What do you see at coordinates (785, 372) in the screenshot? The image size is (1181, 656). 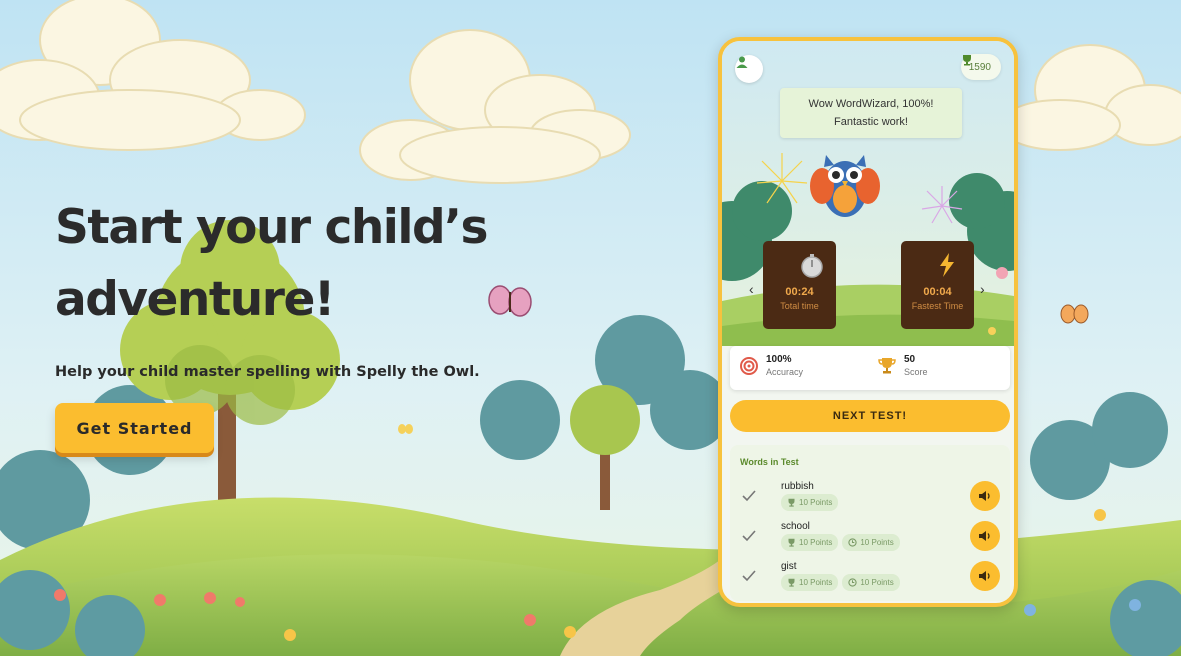 I see `accuracy-label: Accuracy` at bounding box center [785, 372].